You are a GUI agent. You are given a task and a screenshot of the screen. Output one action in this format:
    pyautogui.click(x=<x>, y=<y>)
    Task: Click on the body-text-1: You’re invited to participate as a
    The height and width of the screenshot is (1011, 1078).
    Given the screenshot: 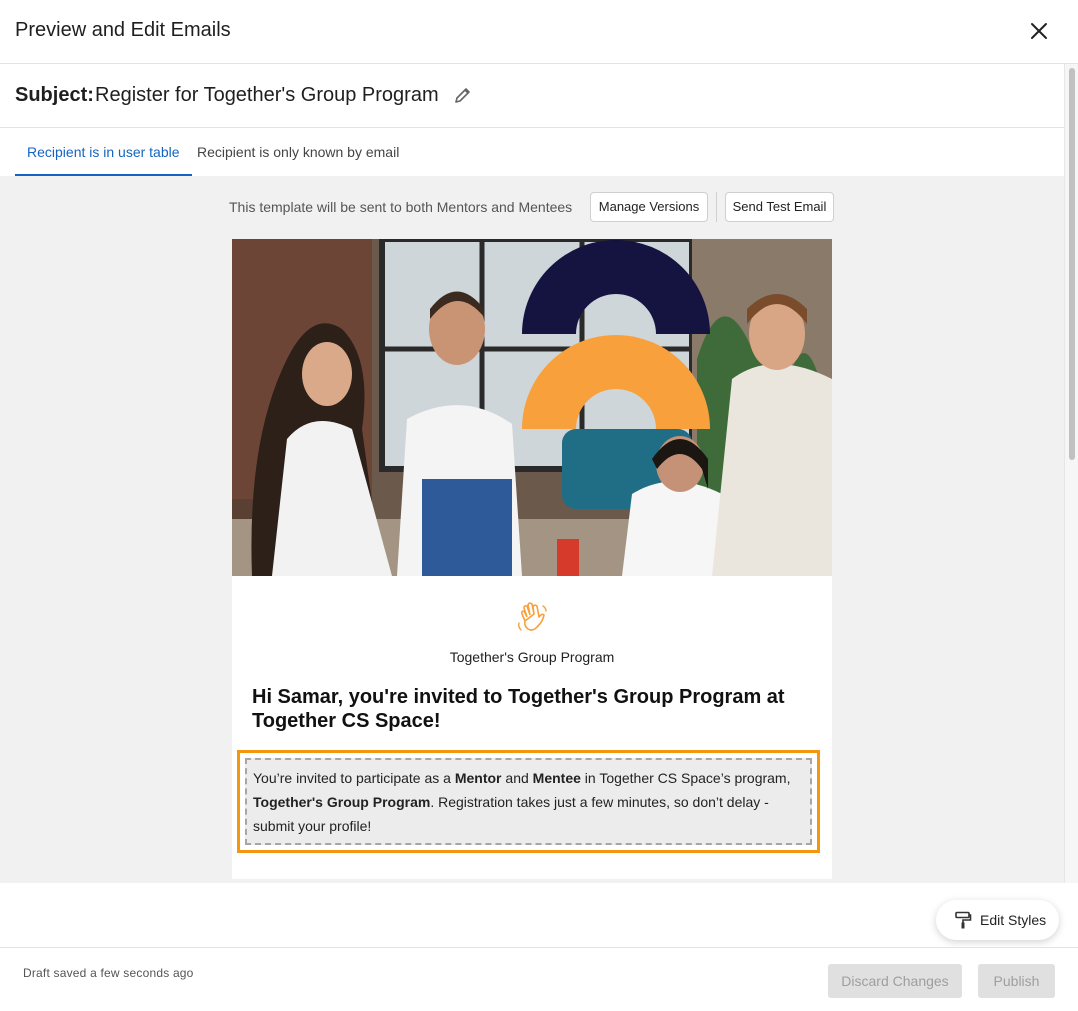 What is the action you would take?
    pyautogui.click(x=354, y=778)
    